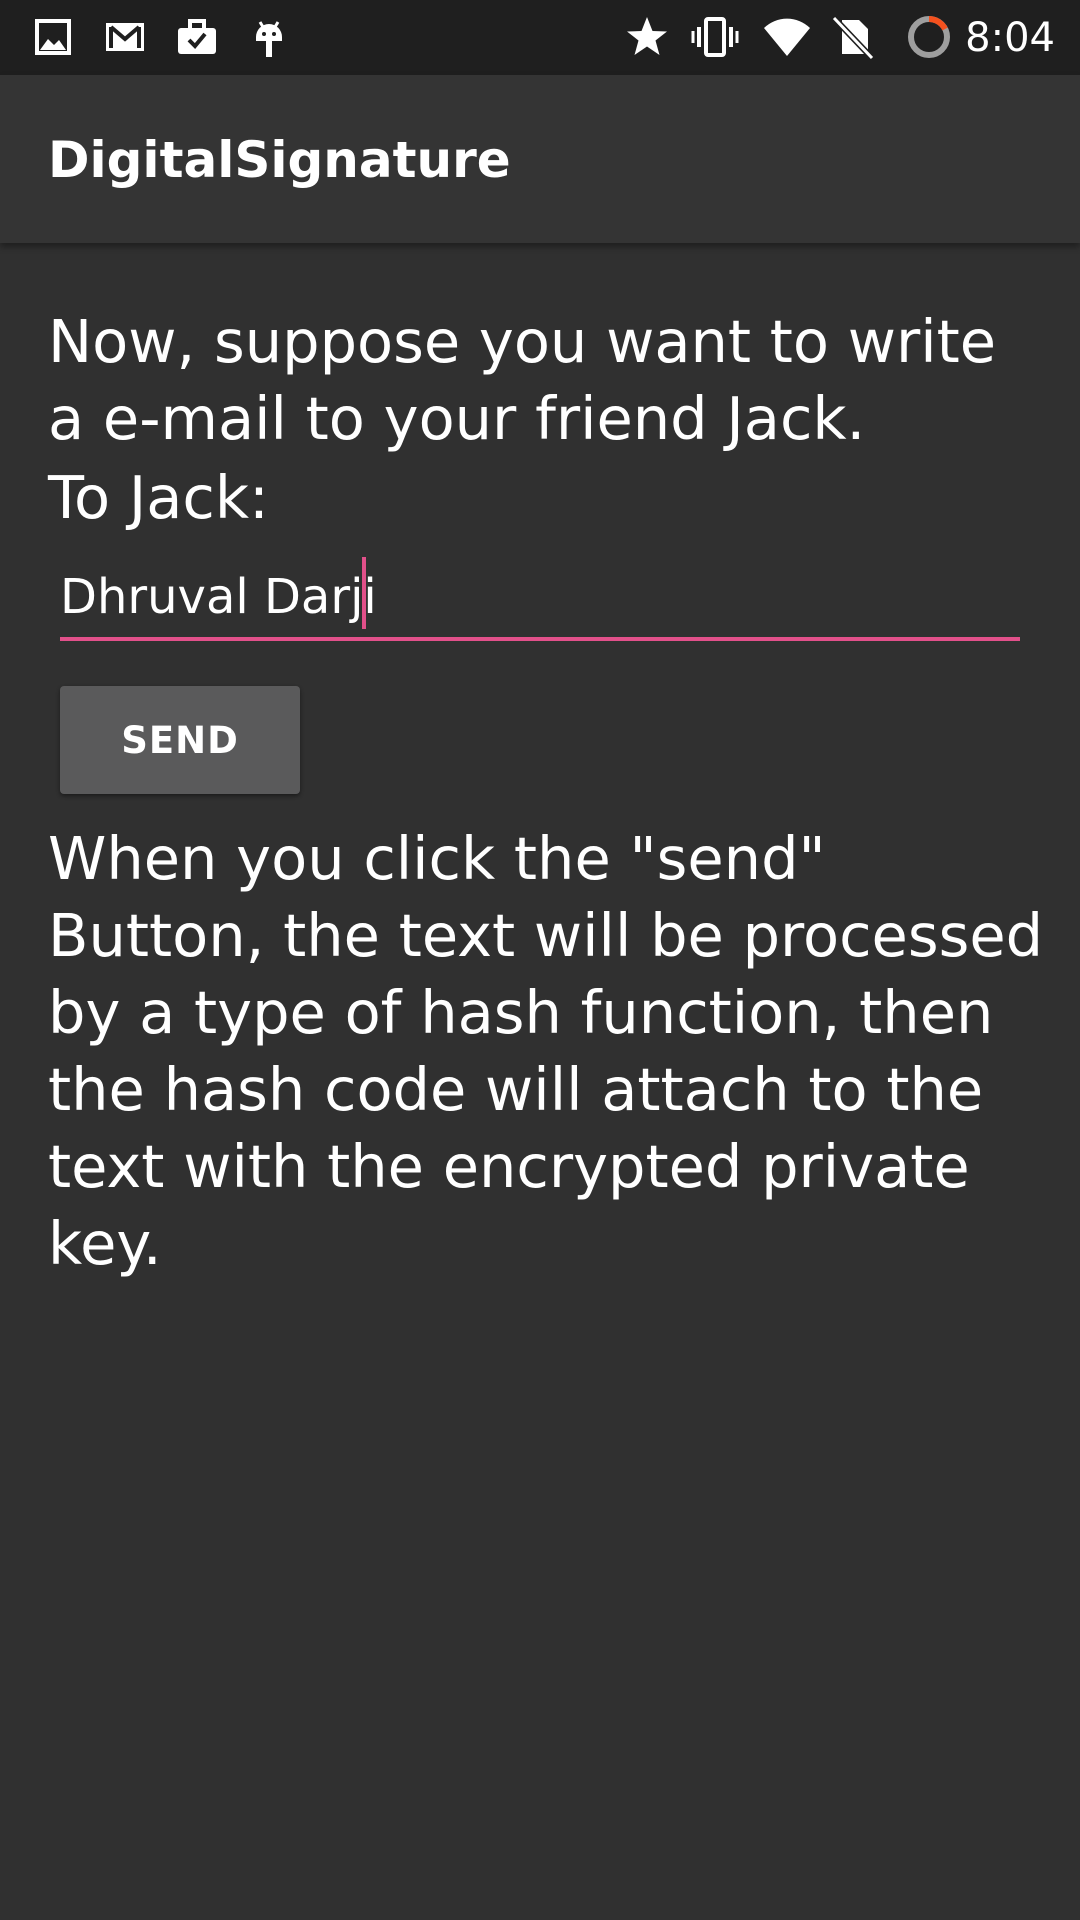  What do you see at coordinates (269, 39) in the screenshot?
I see `android-debug-icon` at bounding box center [269, 39].